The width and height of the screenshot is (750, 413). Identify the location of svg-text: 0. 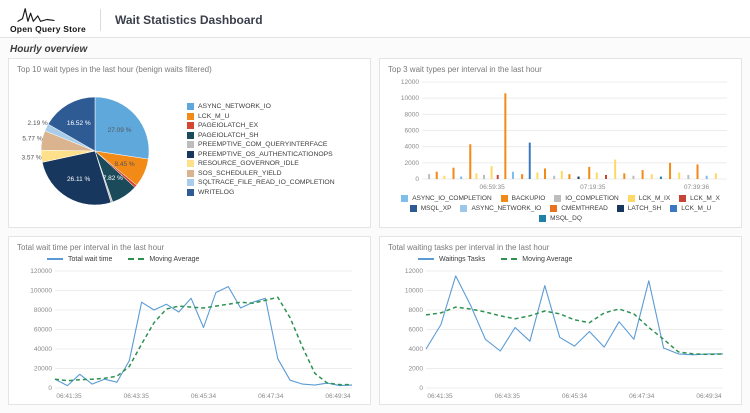
(50, 388).